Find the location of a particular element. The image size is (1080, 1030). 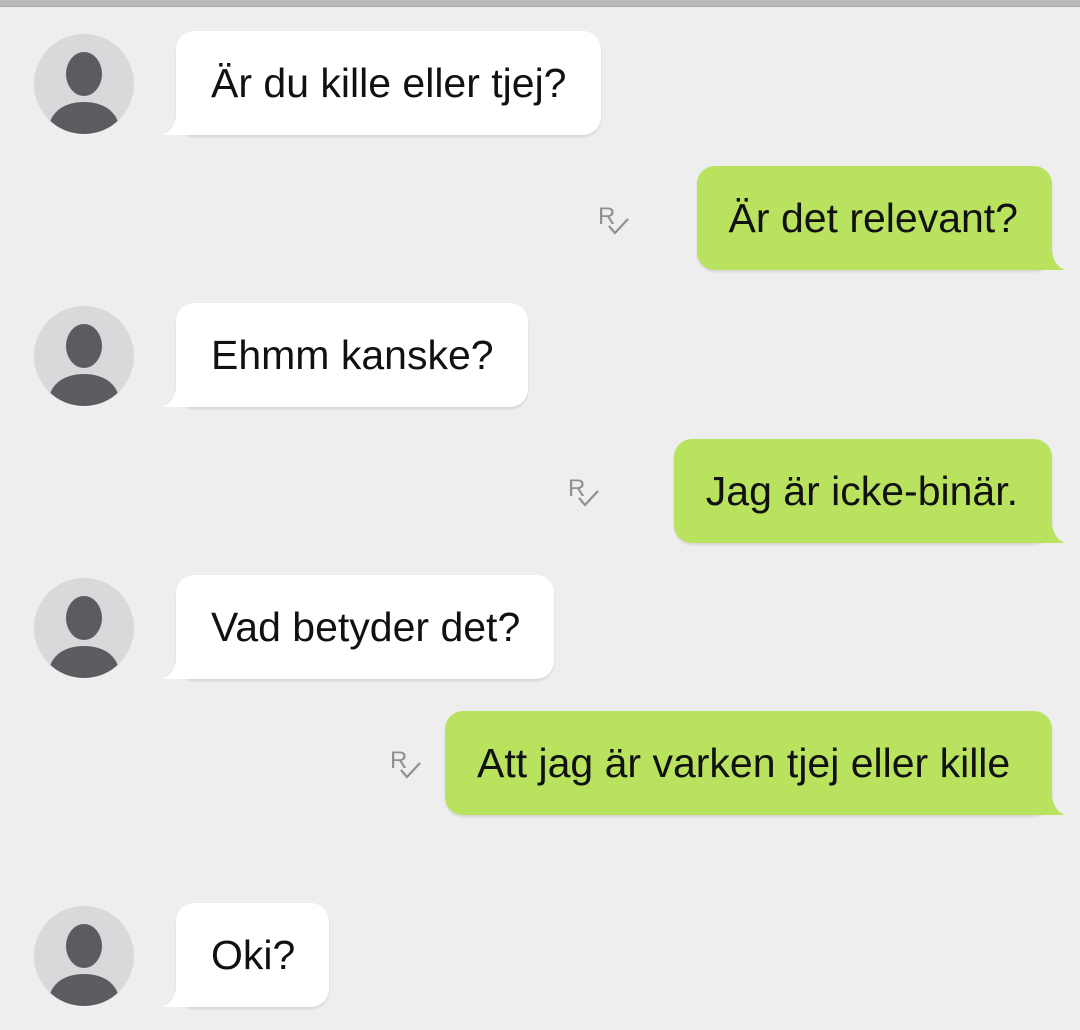

message-text: Jag är icke-binär. is located at coordinates (861, 491).